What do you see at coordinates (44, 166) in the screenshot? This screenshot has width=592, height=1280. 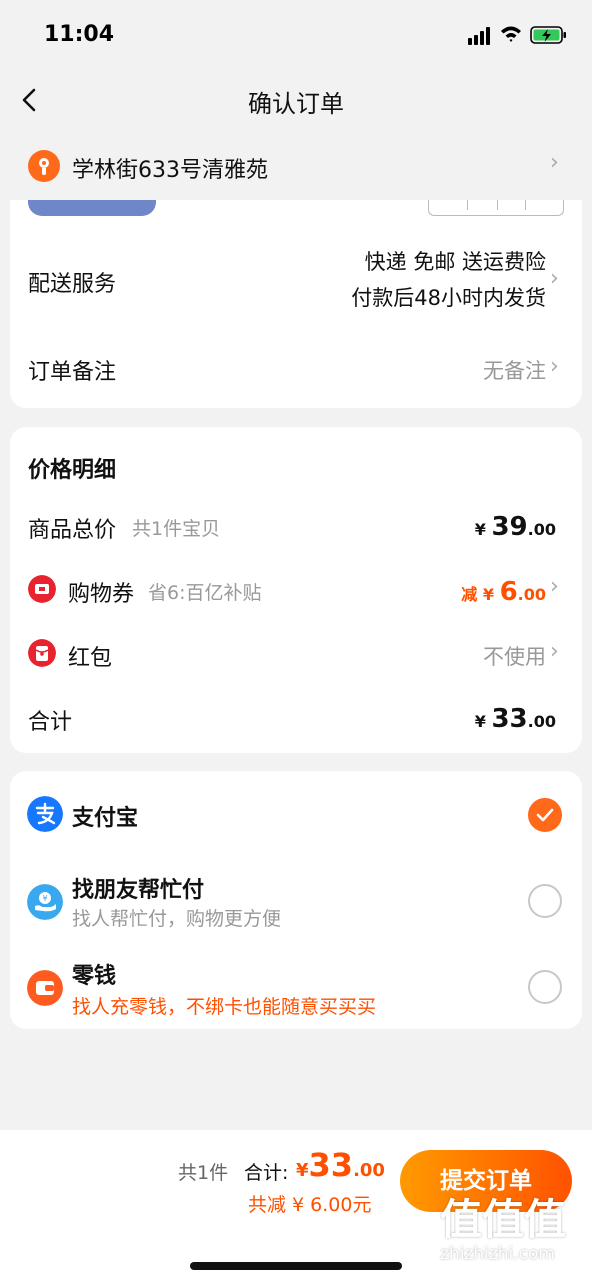 I see `location-pin-icon` at bounding box center [44, 166].